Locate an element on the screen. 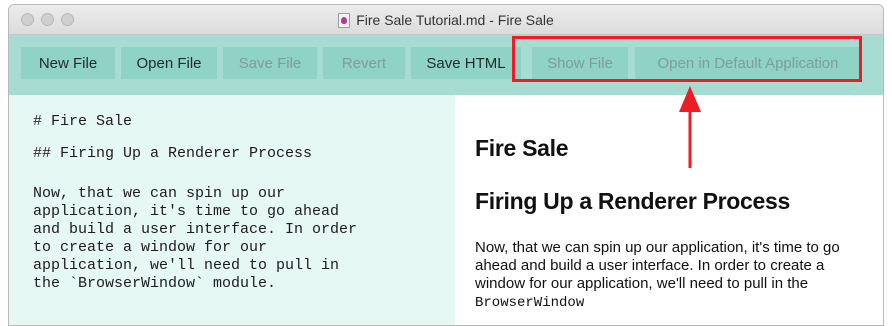  editor-line-h1: # Fire Sale is located at coordinates (83, 121).